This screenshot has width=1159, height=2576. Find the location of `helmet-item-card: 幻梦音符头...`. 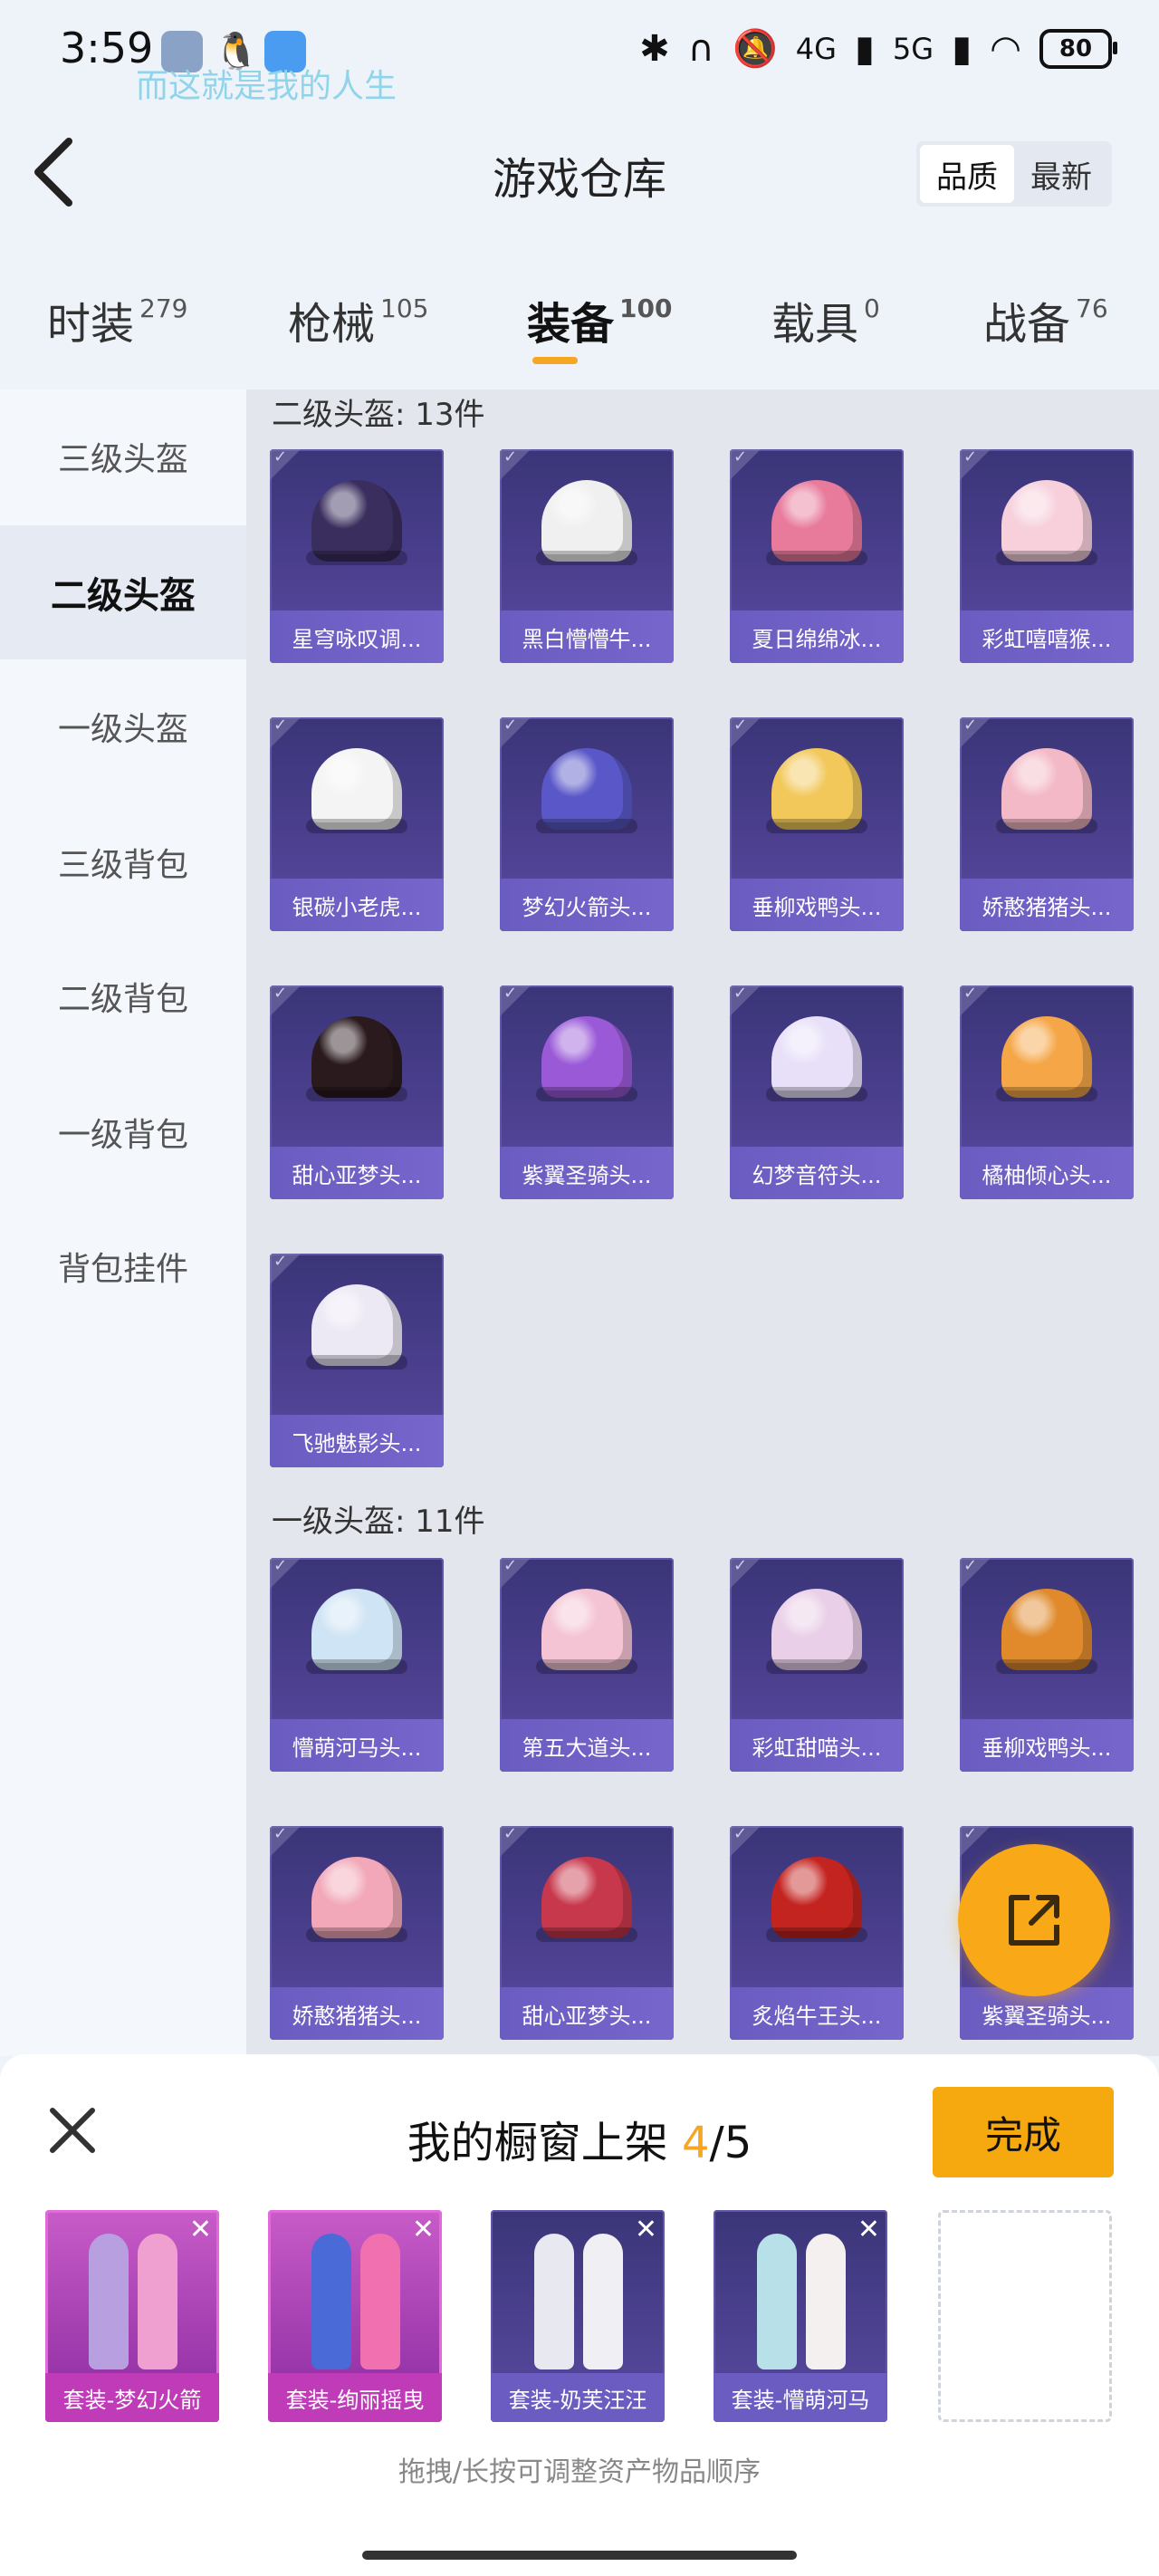

helmet-item-card: 幻梦音符头... is located at coordinates (817, 1092).